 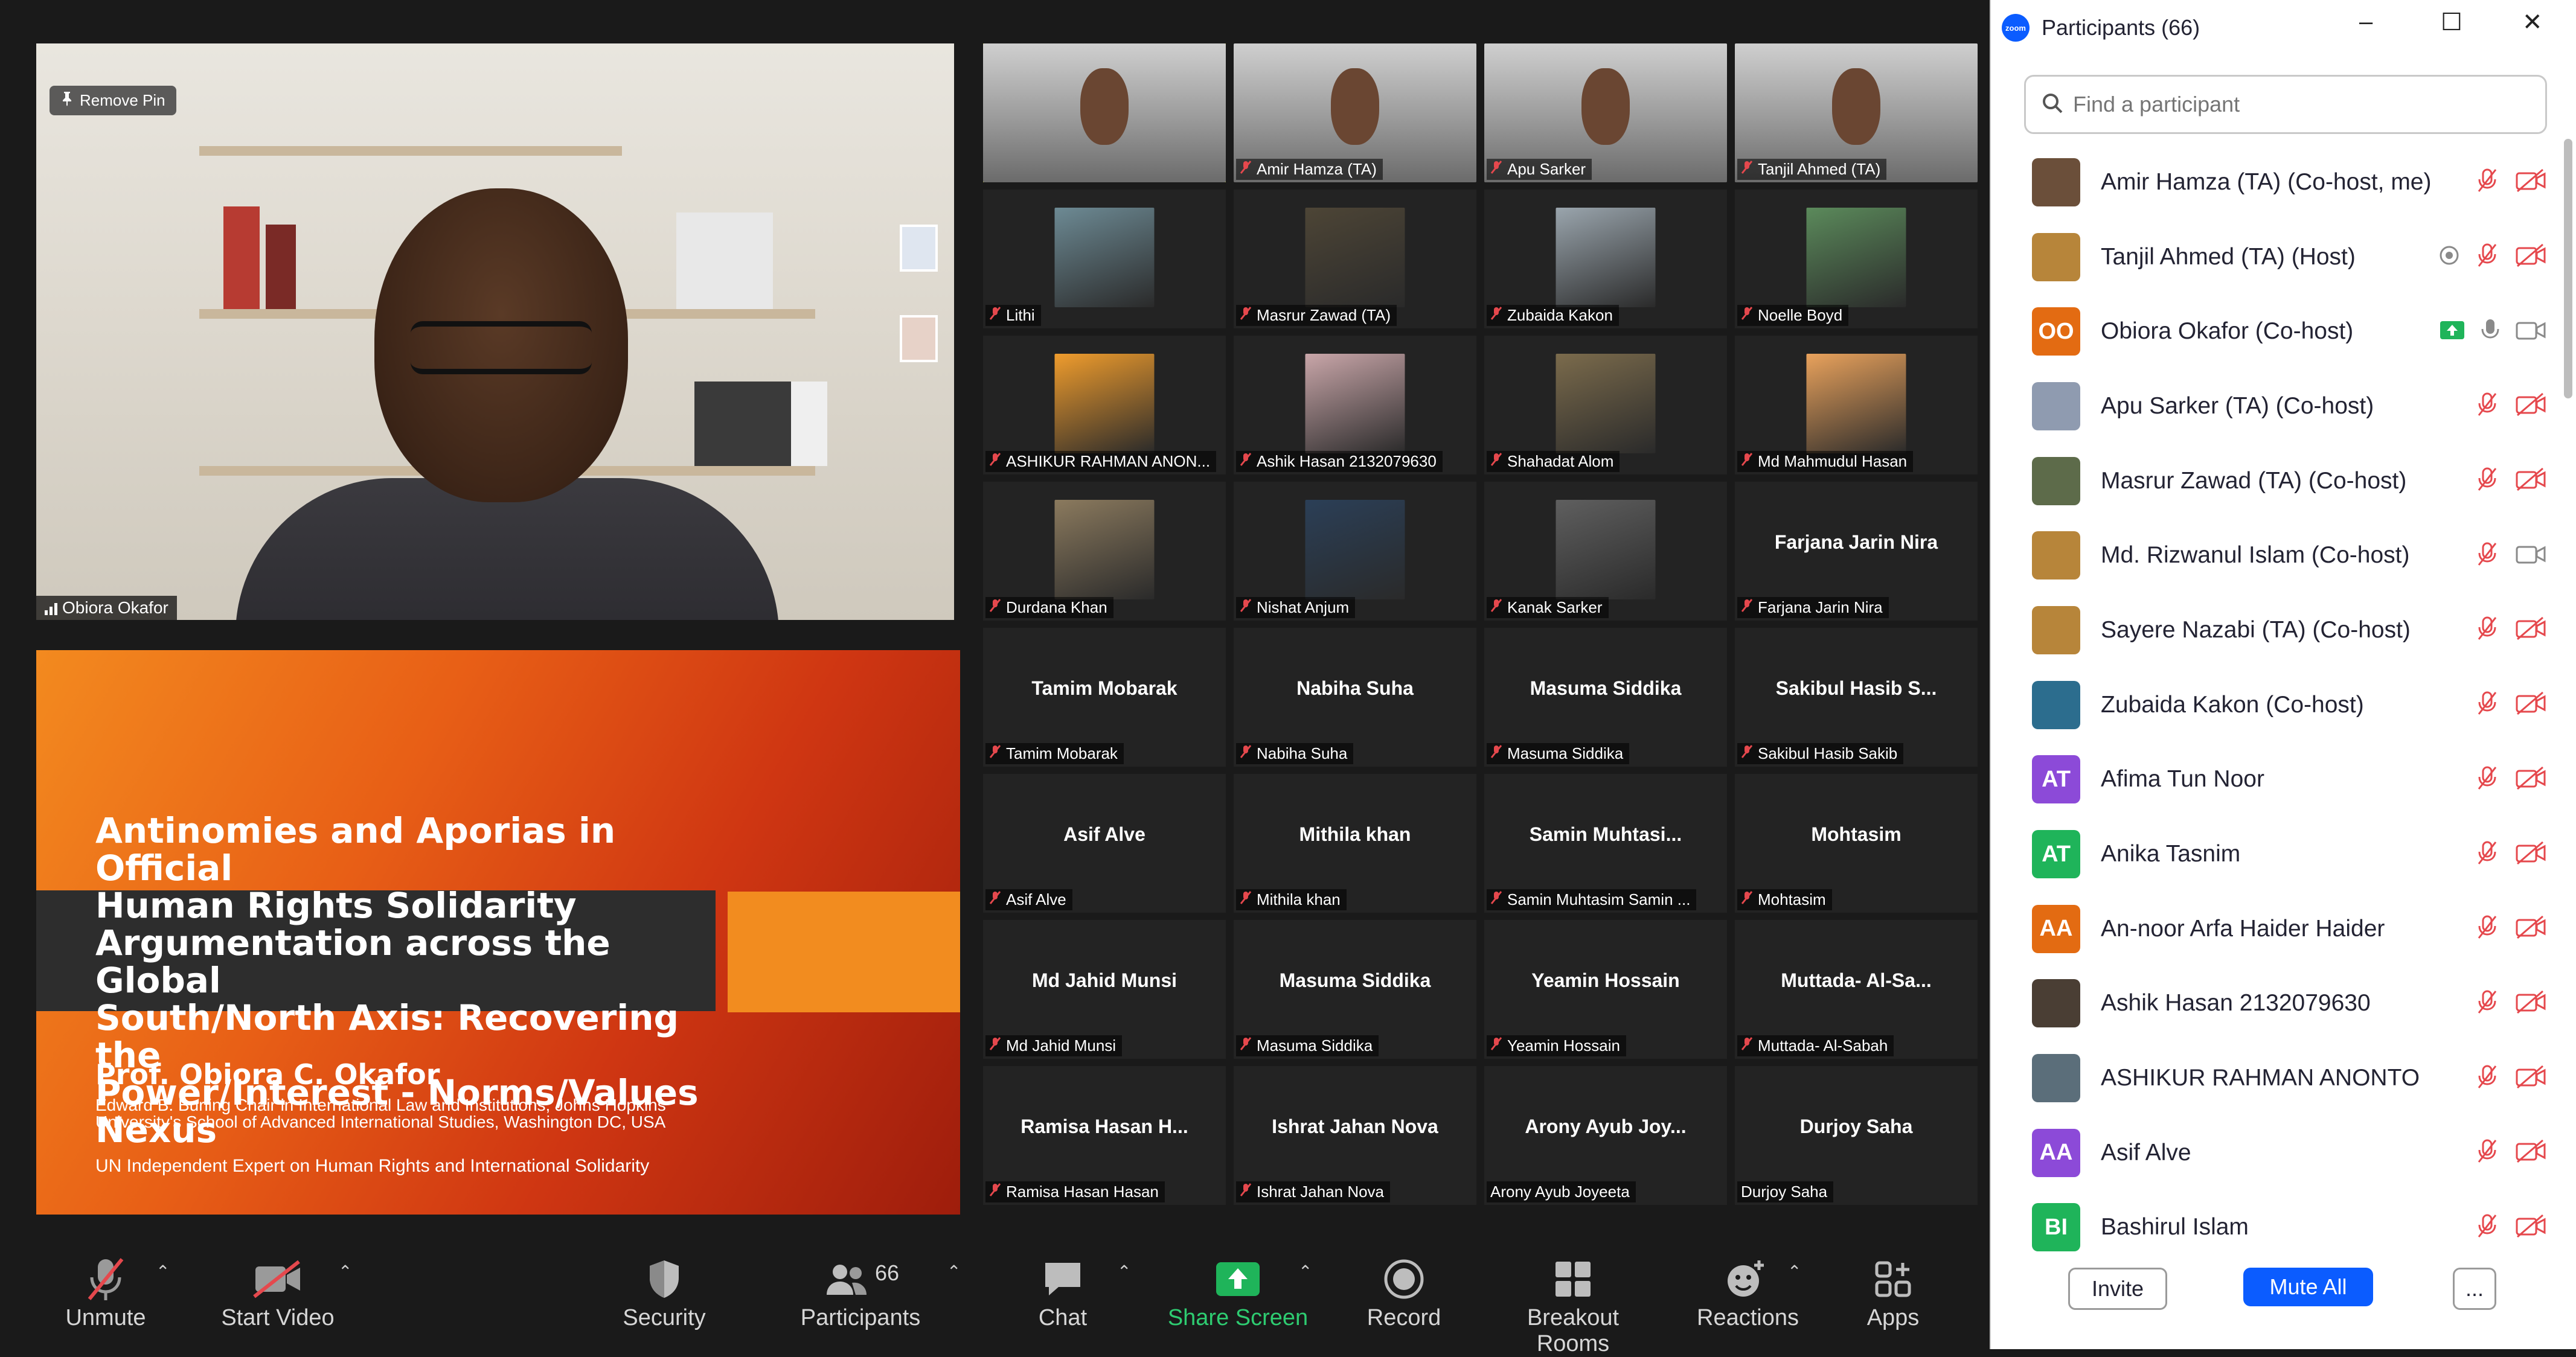 I want to click on participant-row: AA An-noor Arfa Haider Haider, so click(x=2274, y=929).